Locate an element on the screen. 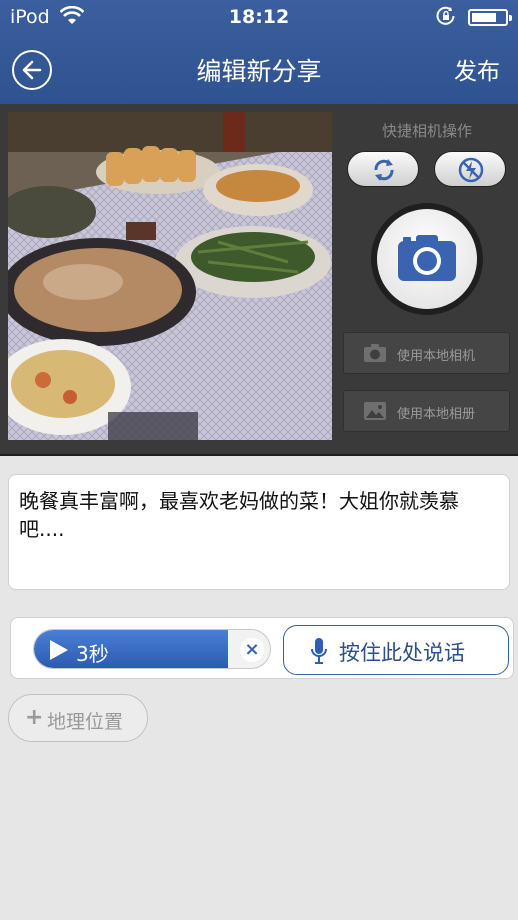 The width and height of the screenshot is (518, 920). hold-to-talk-label: 按住此处说话 is located at coordinates (402, 653).